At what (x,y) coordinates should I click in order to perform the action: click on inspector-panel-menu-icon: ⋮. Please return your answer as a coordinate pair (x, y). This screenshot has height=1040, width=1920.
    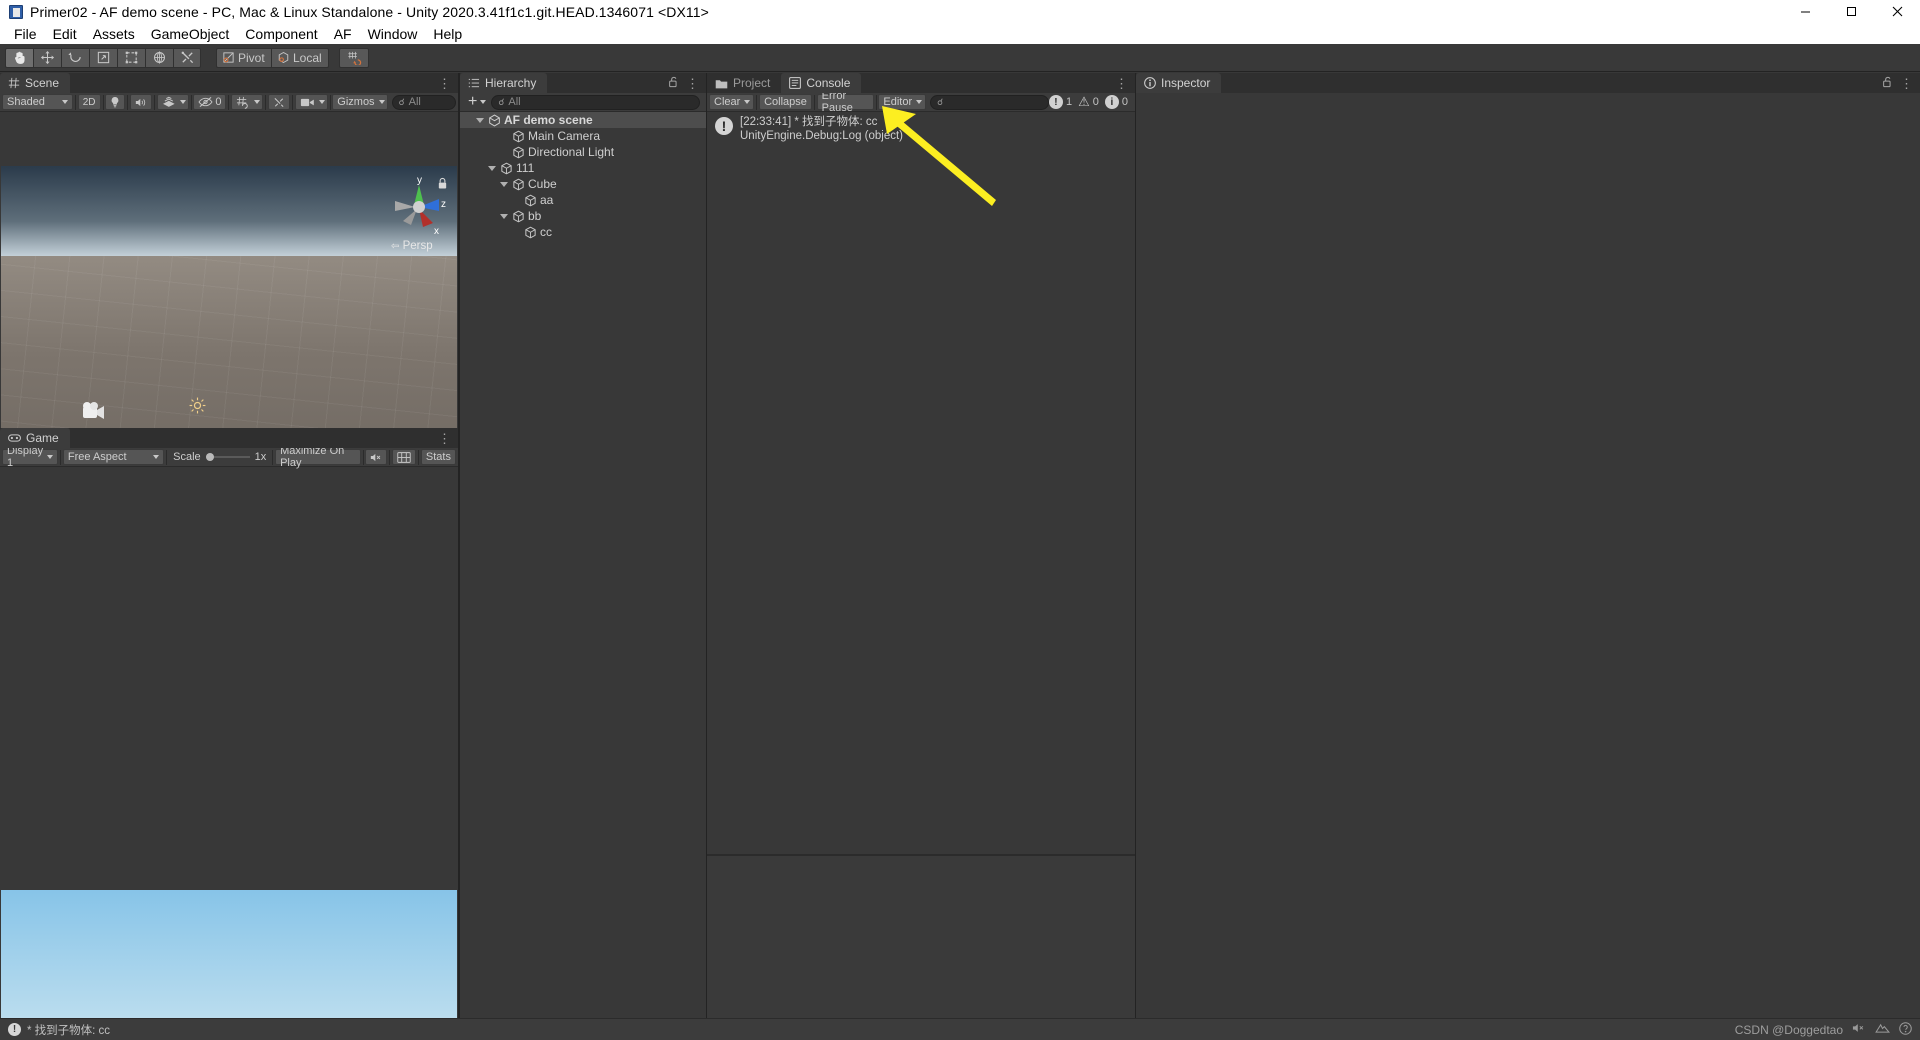
    Looking at the image, I should click on (1906, 83).